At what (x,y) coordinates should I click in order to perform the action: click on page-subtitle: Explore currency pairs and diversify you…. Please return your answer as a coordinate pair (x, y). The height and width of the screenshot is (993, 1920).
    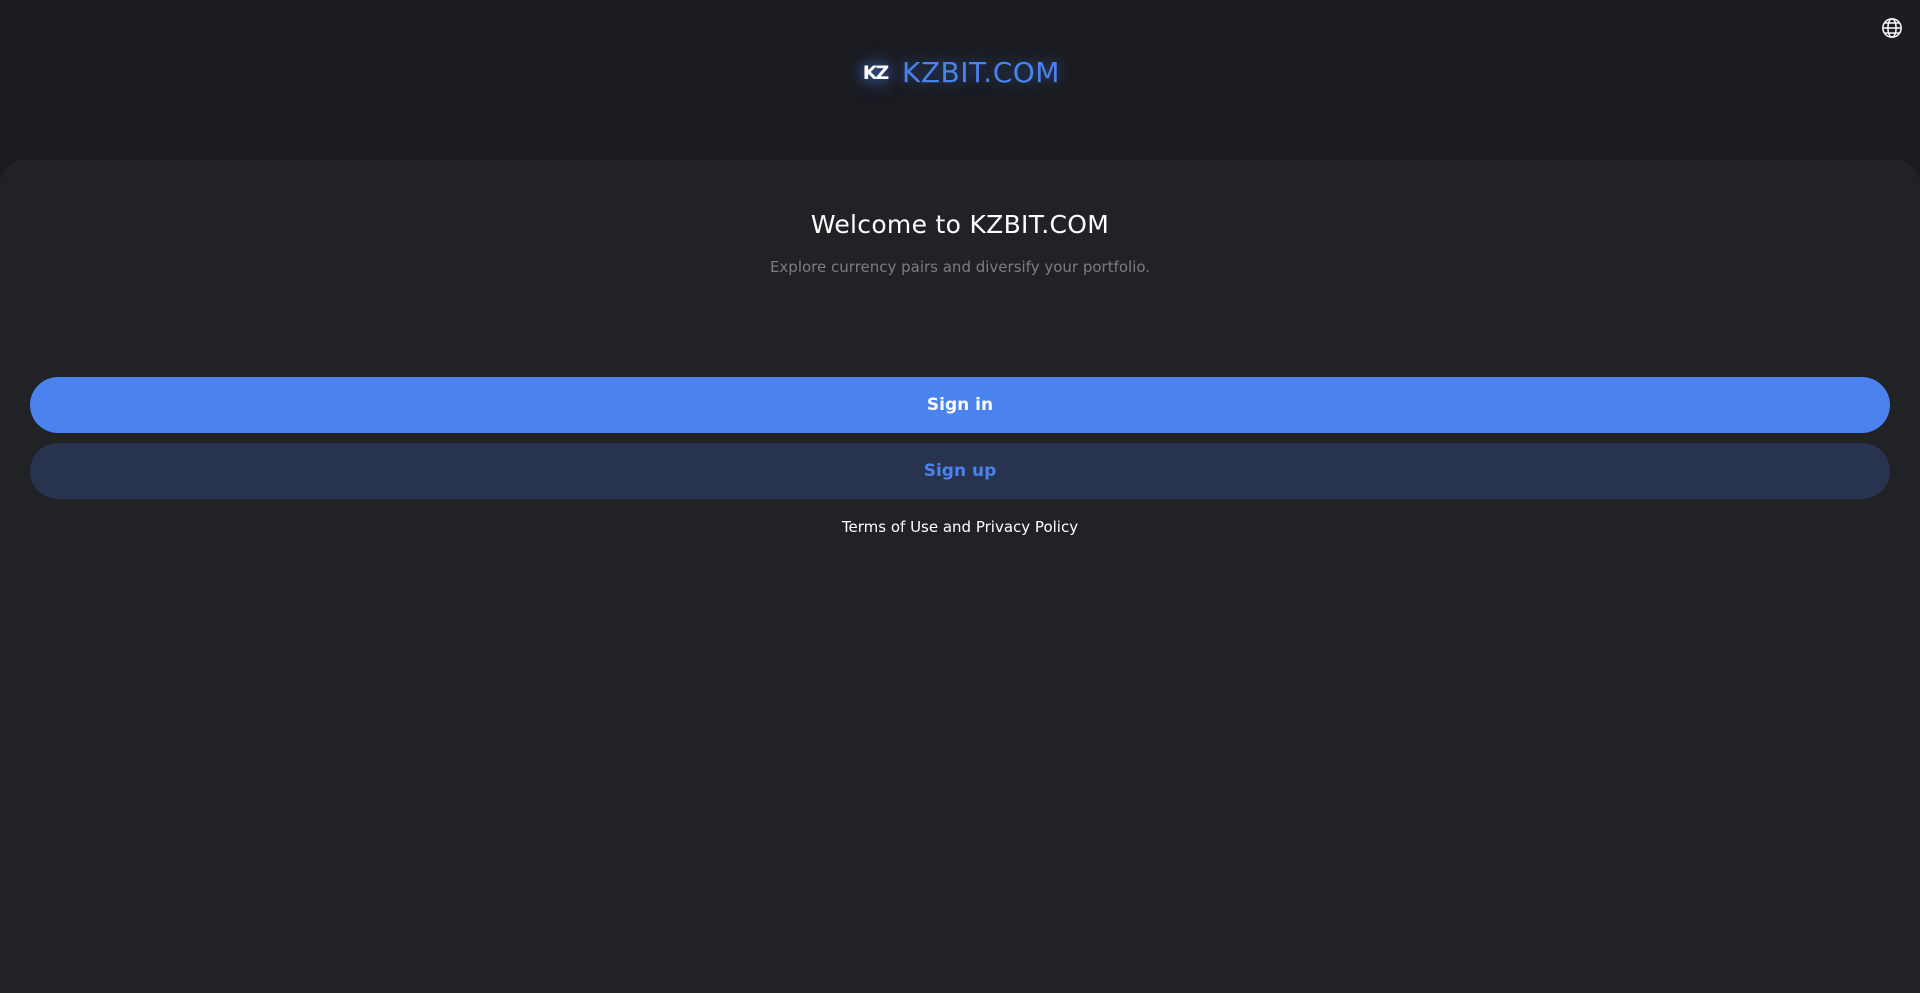
    Looking at the image, I should click on (960, 267).